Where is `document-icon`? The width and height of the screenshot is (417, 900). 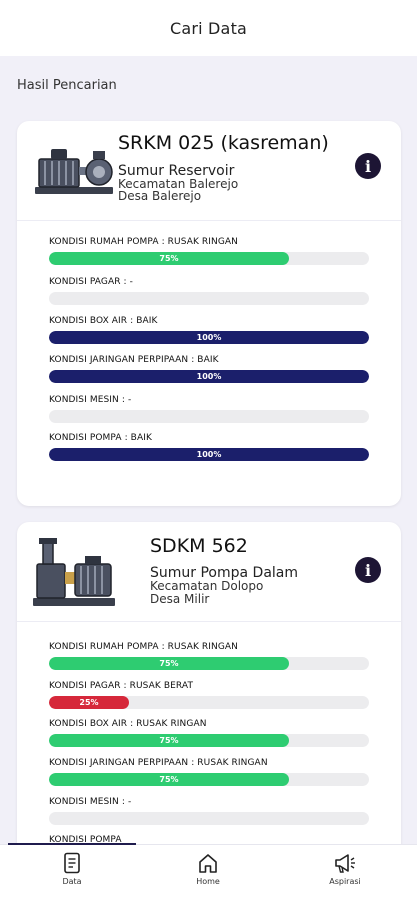 document-icon is located at coordinates (72, 863).